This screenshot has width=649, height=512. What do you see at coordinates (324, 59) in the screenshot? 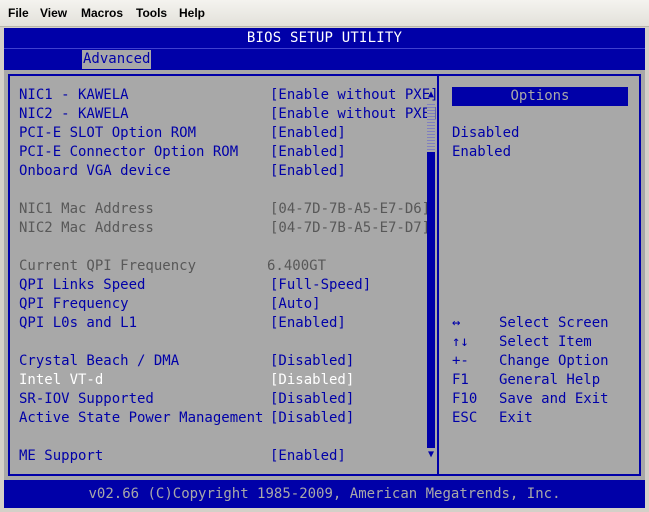
I see `bios-tabbar: Advanced` at bounding box center [324, 59].